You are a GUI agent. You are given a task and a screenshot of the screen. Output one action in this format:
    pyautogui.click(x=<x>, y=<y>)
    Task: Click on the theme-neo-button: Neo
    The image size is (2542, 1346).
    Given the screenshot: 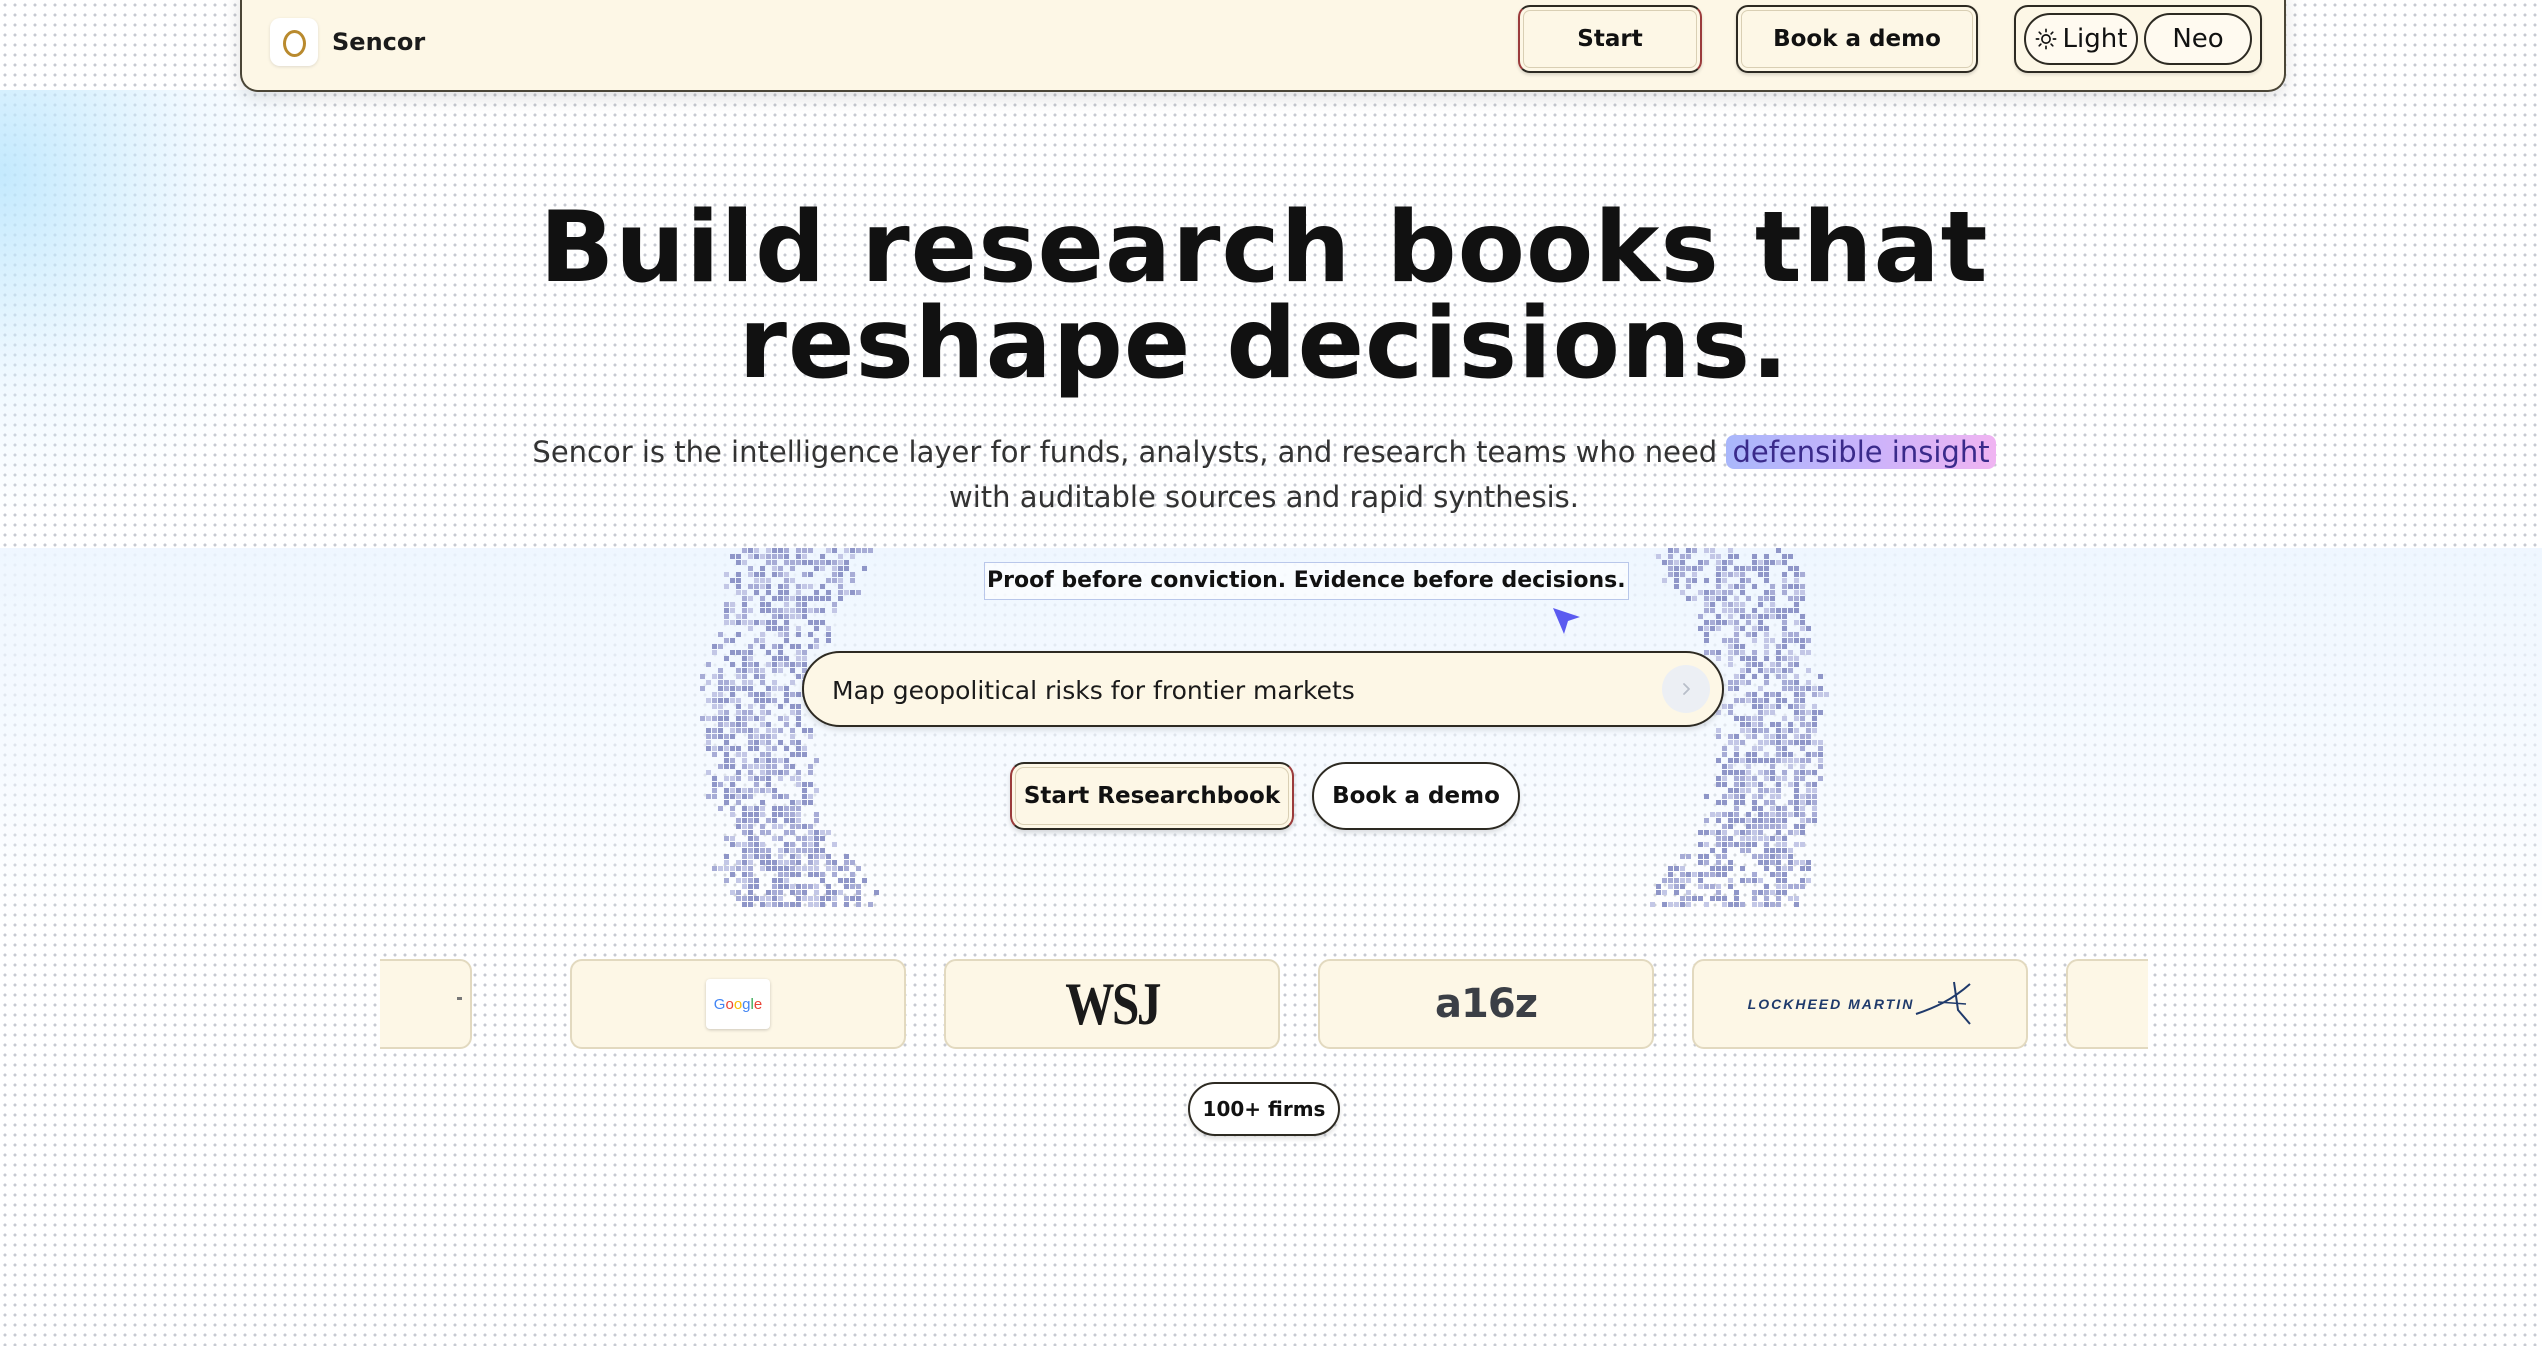 What is the action you would take?
    pyautogui.click(x=2198, y=39)
    